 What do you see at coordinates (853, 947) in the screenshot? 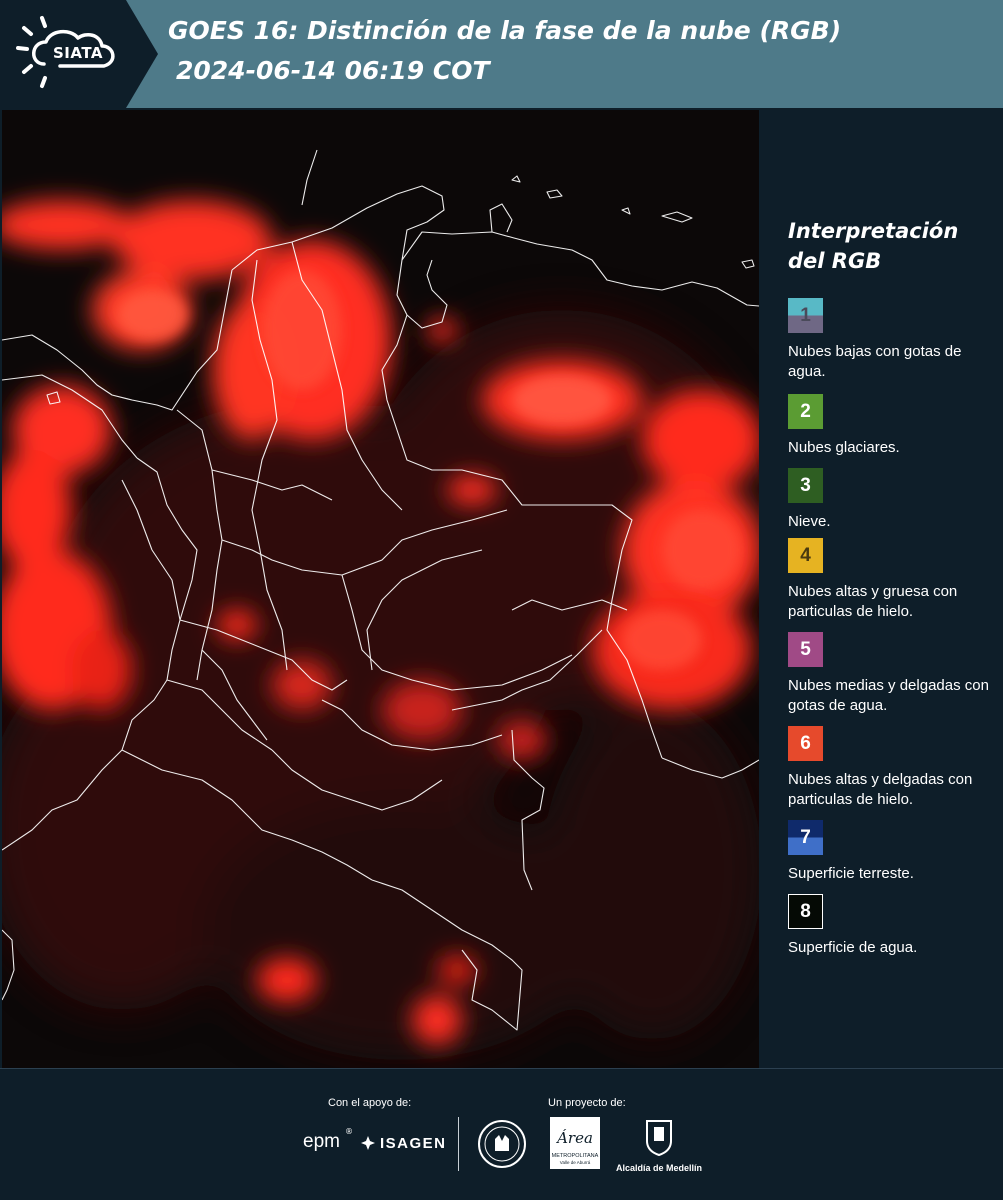
I see `legend-label-8: Superficie de agua.` at bounding box center [853, 947].